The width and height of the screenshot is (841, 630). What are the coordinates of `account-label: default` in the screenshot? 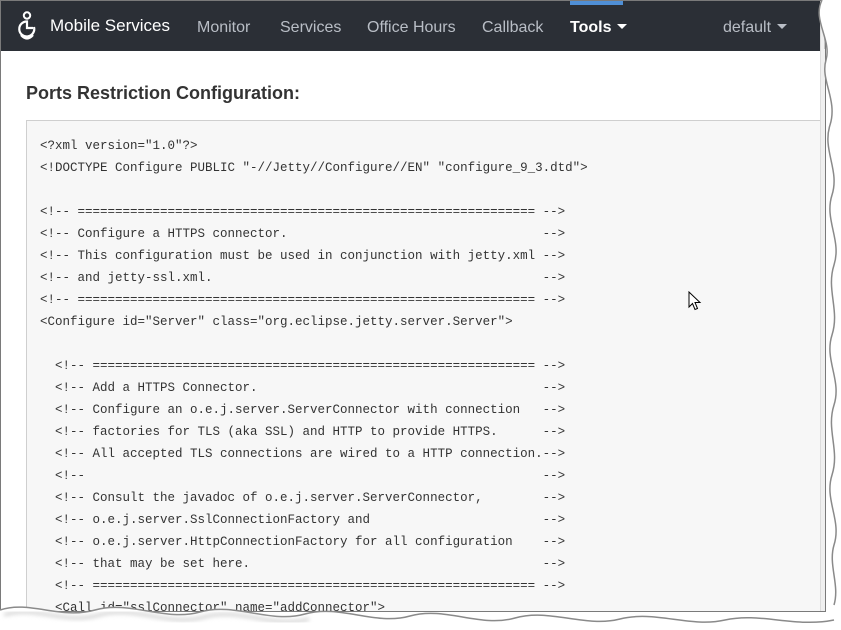 It's located at (747, 27).